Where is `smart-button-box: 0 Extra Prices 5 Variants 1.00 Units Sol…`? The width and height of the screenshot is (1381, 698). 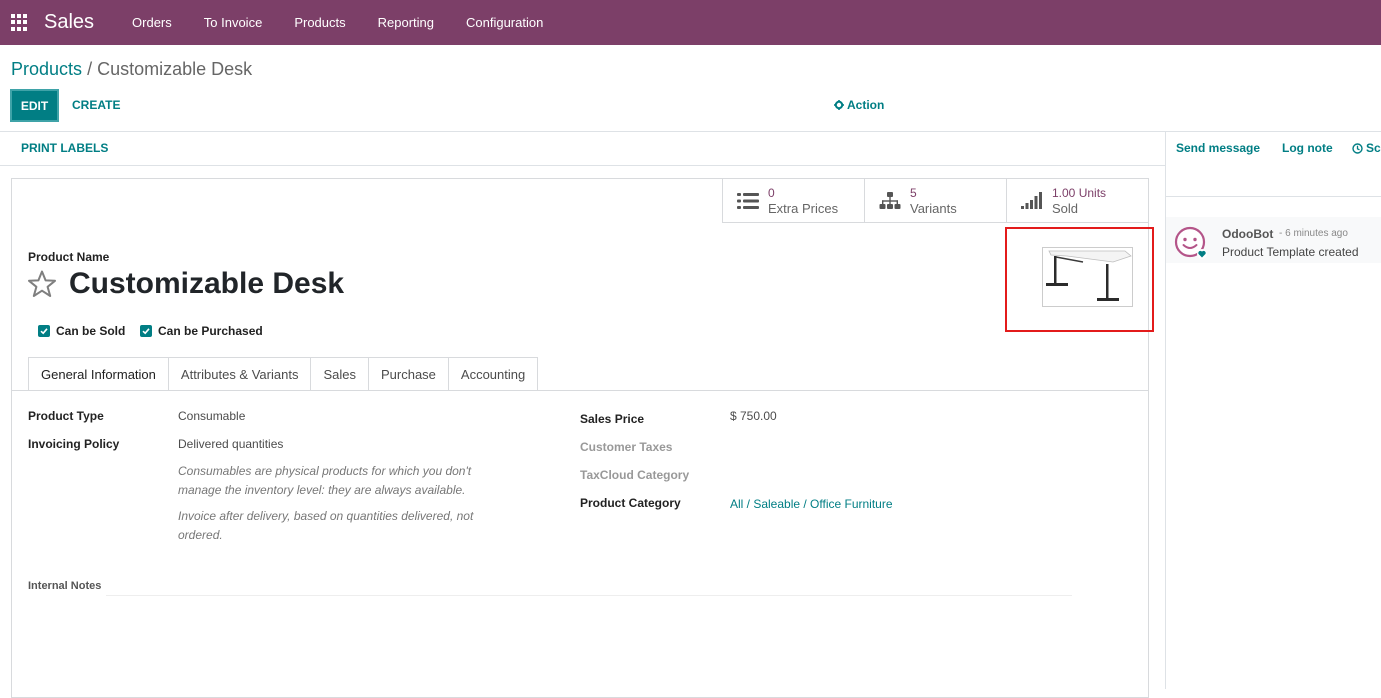 smart-button-box: 0 Extra Prices 5 Variants 1.00 Units Sol… is located at coordinates (935, 201).